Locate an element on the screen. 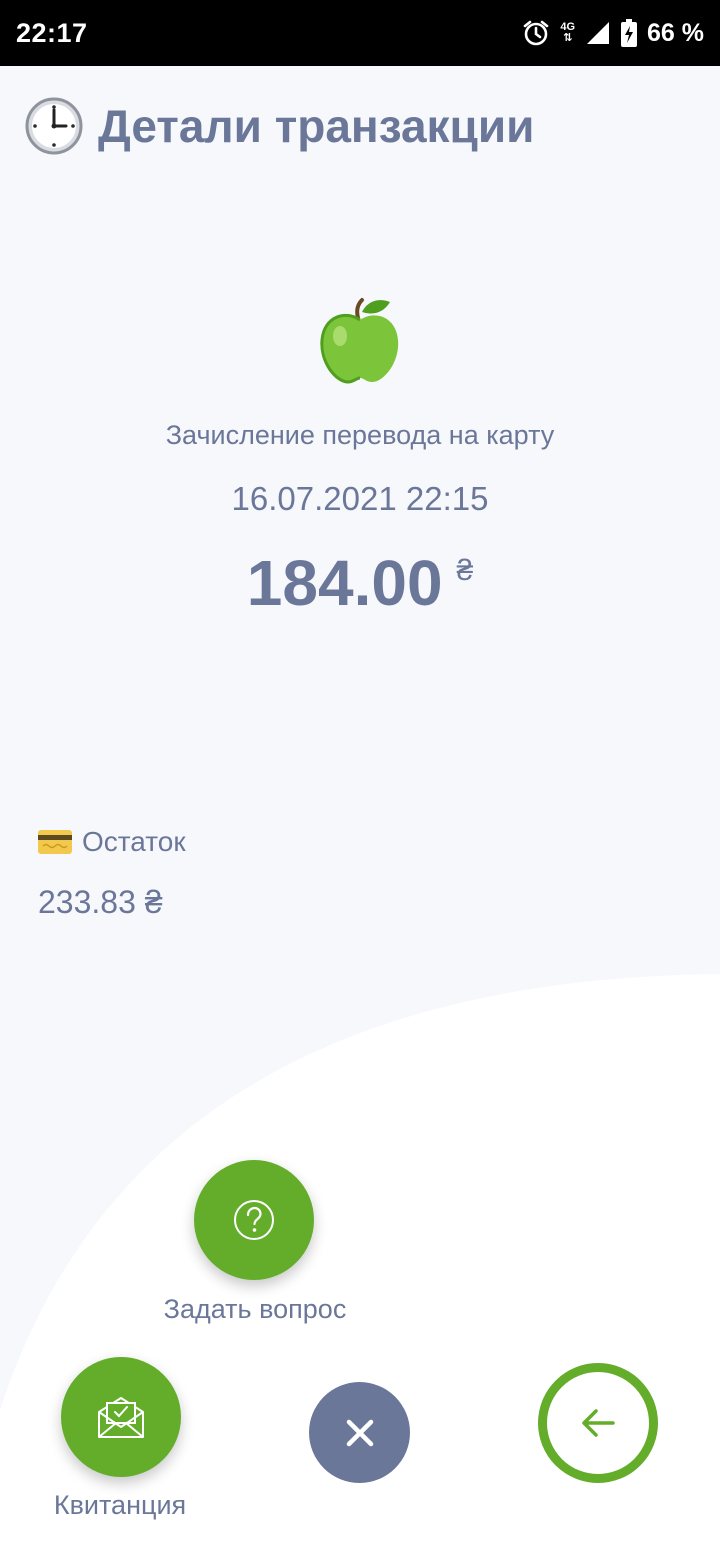 This screenshot has width=720, height=1560. envelope-check-icon is located at coordinates (121, 1417).